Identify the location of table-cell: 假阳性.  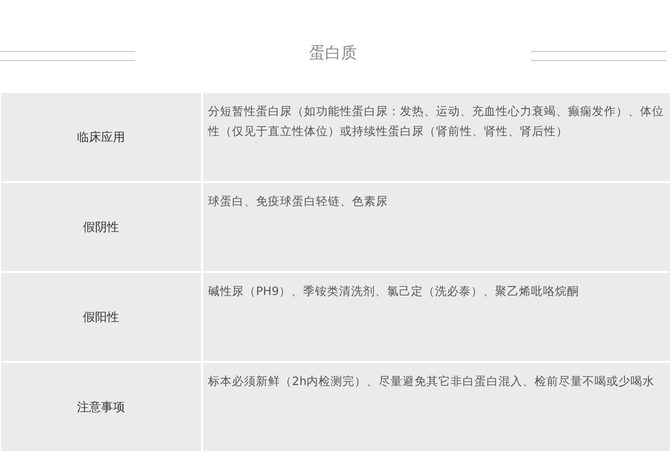
(101, 317).